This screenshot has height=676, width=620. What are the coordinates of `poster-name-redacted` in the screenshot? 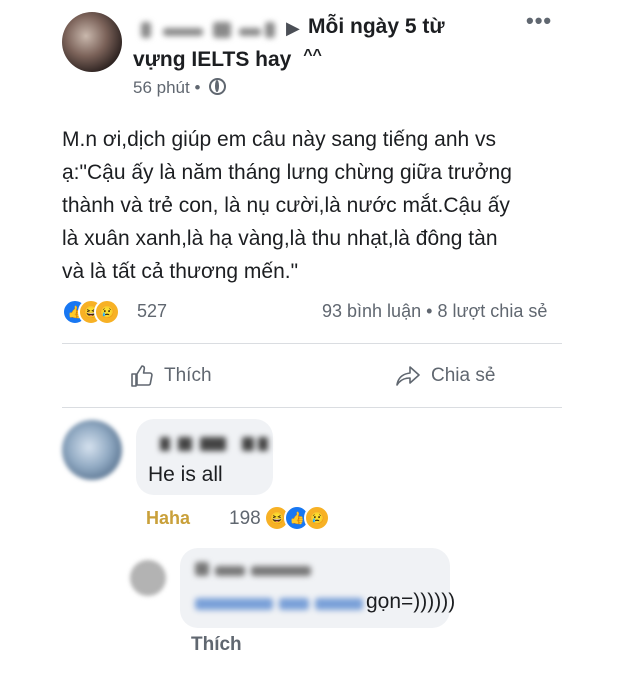 It's located at (207, 30).